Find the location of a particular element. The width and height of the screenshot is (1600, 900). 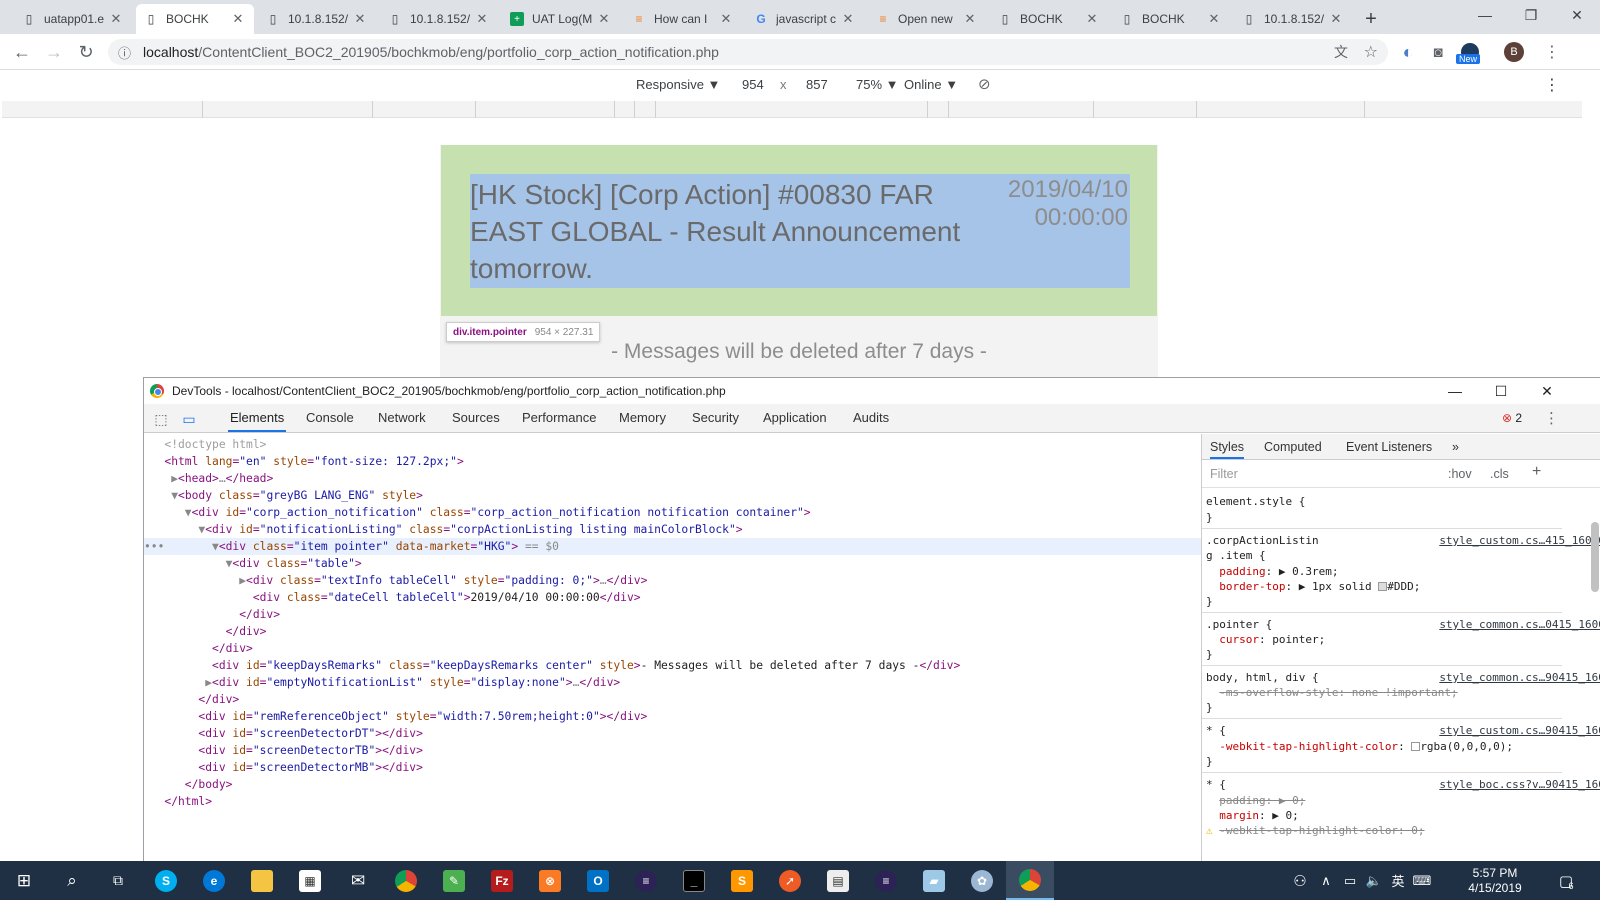

extension-new-icon: New is located at coordinates (1469, 52).